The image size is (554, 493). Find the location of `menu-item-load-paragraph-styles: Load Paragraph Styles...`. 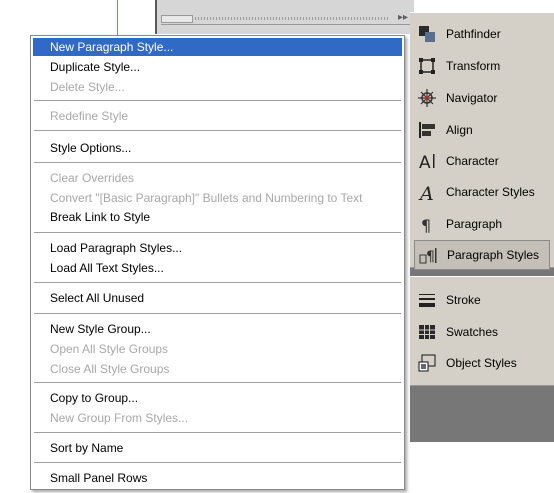

menu-item-load-paragraph-styles: Load Paragraph Styles... is located at coordinates (217, 248).